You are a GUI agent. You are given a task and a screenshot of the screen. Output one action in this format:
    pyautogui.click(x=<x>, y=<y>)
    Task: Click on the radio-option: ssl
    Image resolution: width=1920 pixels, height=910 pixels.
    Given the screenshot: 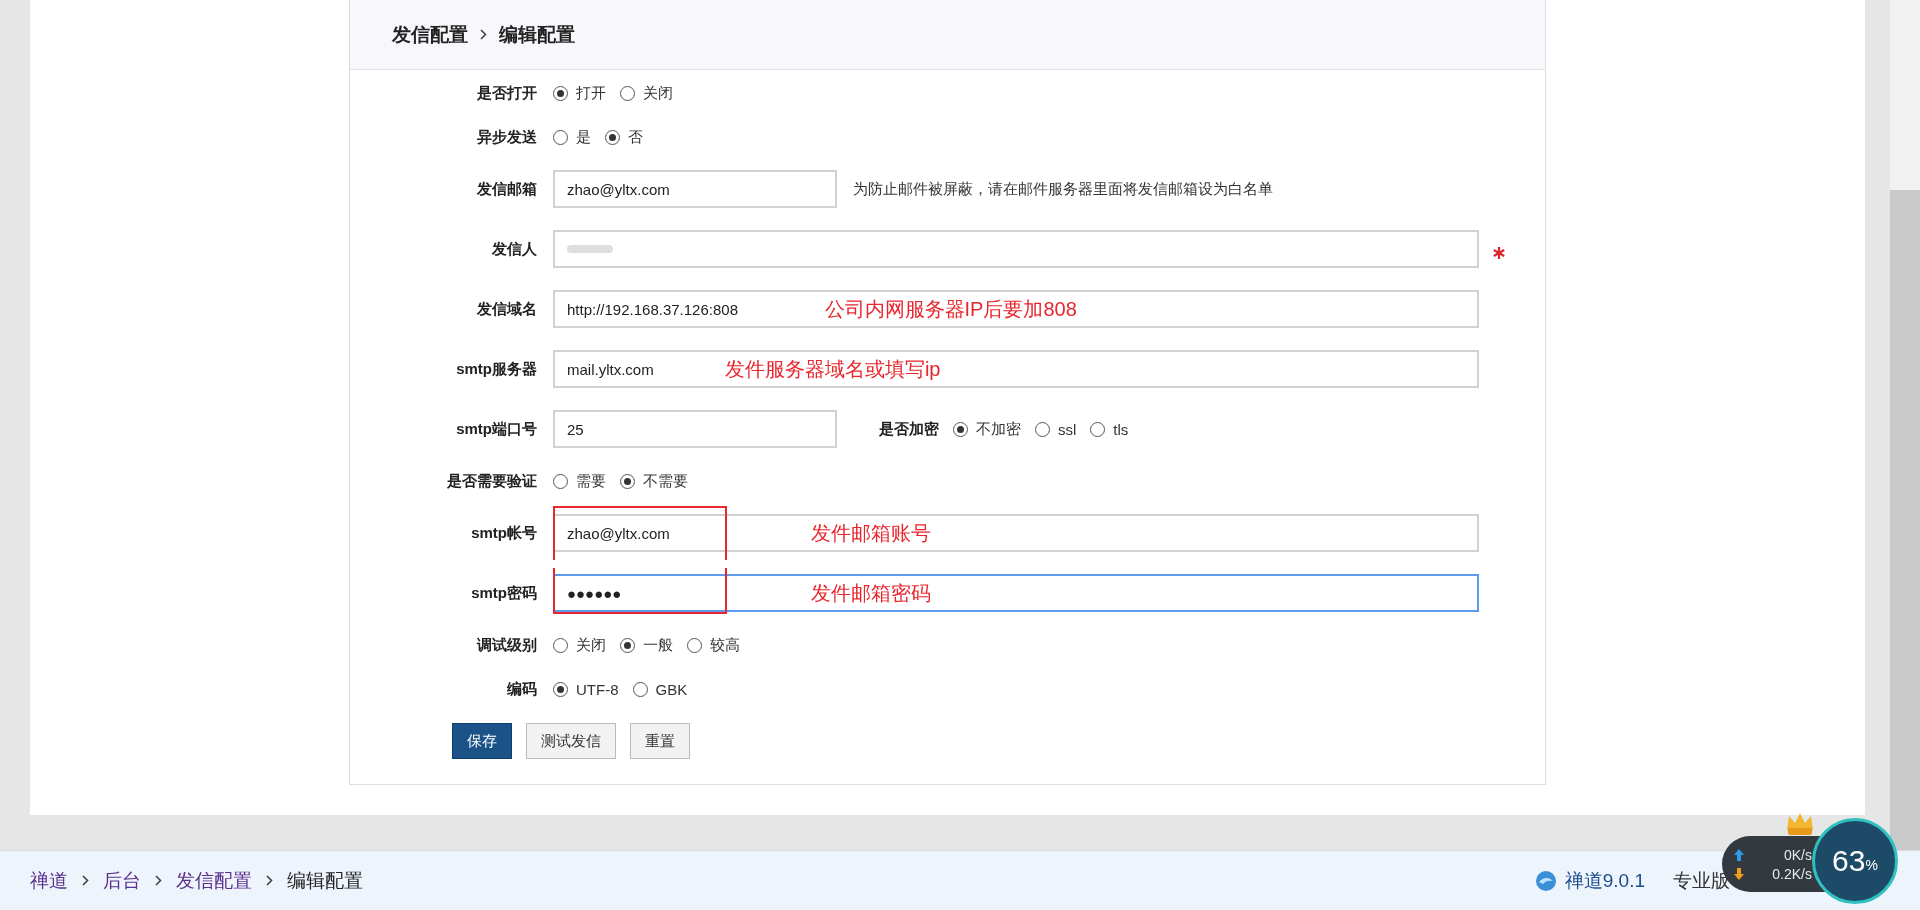 What is the action you would take?
    pyautogui.click(x=1056, y=429)
    